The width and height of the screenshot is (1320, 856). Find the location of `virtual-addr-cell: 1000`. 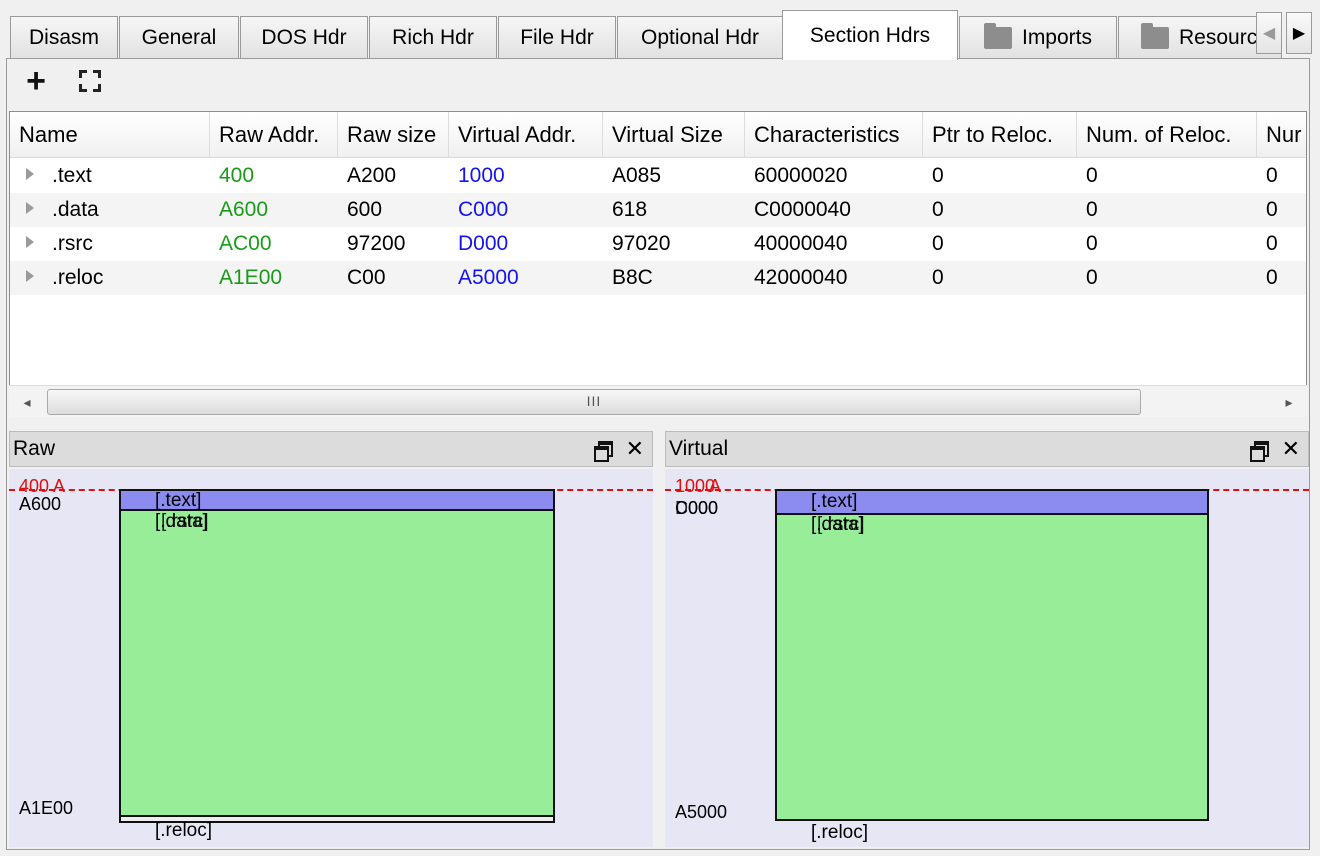

virtual-addr-cell: 1000 is located at coordinates (481, 175).